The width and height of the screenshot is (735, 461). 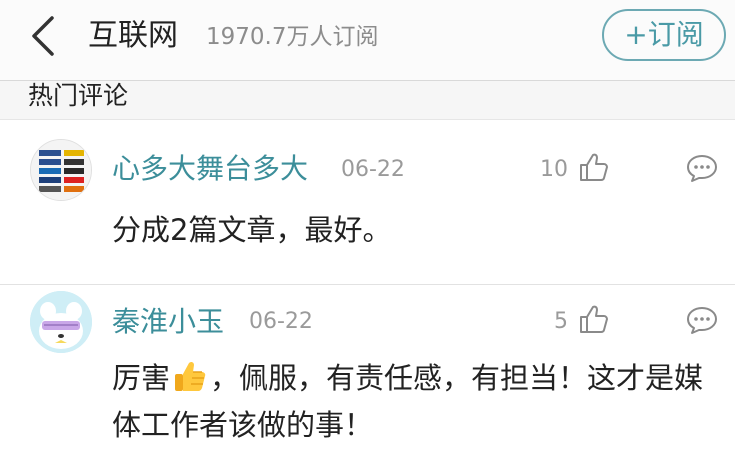 What do you see at coordinates (78, 95) in the screenshot?
I see `section-title: 热门评论` at bounding box center [78, 95].